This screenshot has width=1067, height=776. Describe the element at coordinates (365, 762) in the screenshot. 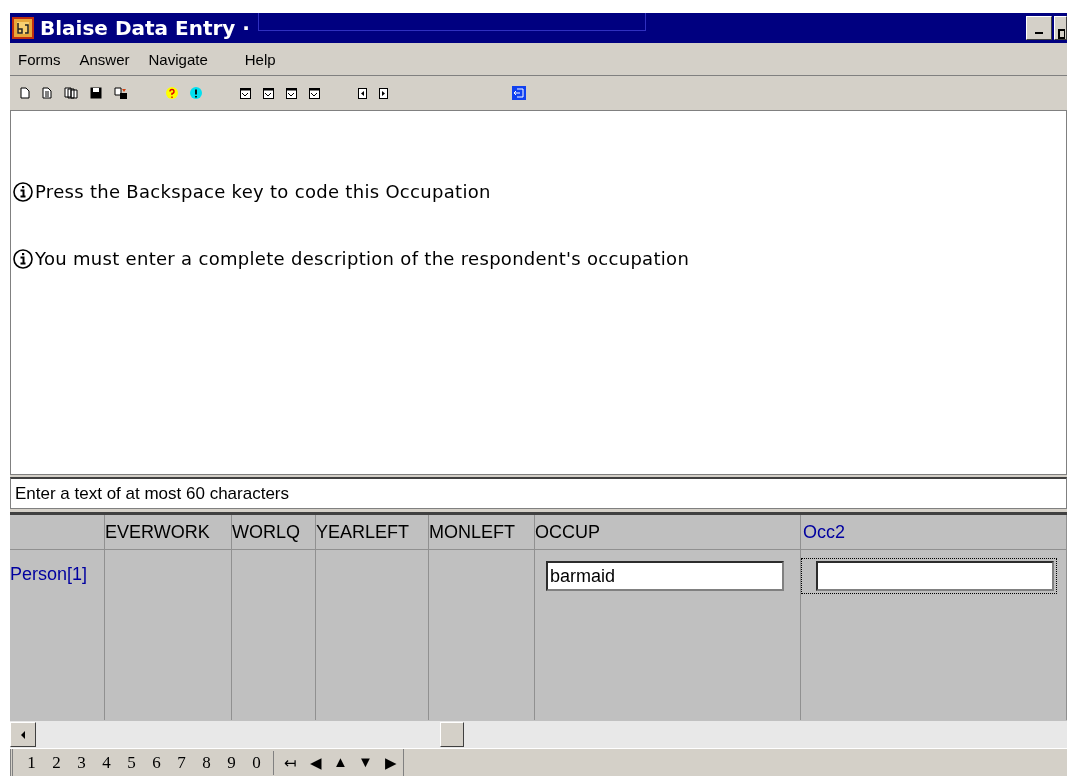

I see `arrow-key: ▼` at that location.